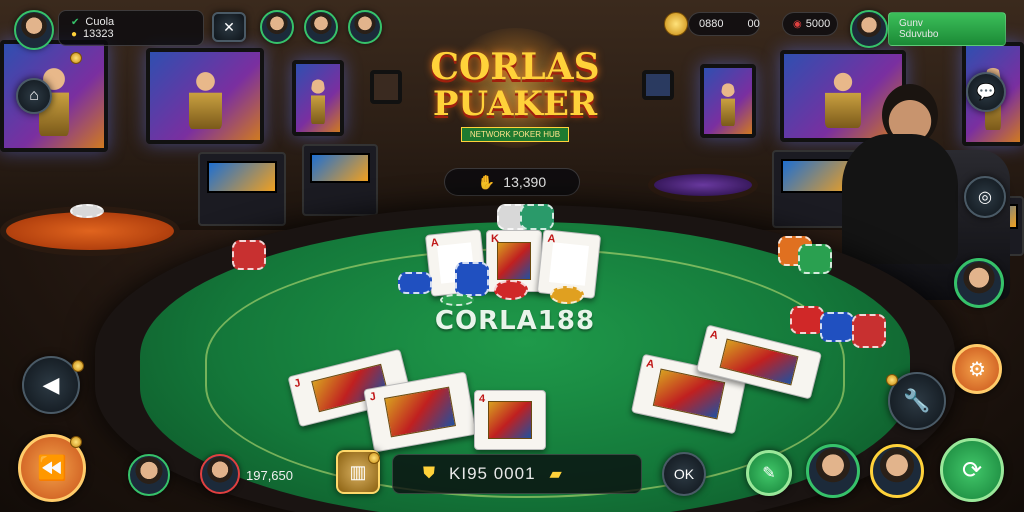  What do you see at coordinates (457, 300) in the screenshot?
I see `chip-green` at bounding box center [457, 300].